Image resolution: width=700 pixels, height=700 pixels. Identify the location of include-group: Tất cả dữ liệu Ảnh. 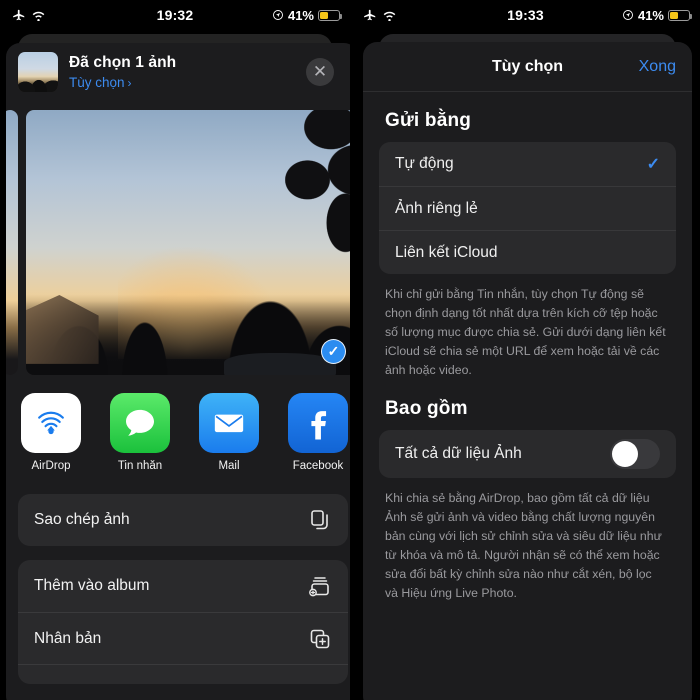
(527, 454).